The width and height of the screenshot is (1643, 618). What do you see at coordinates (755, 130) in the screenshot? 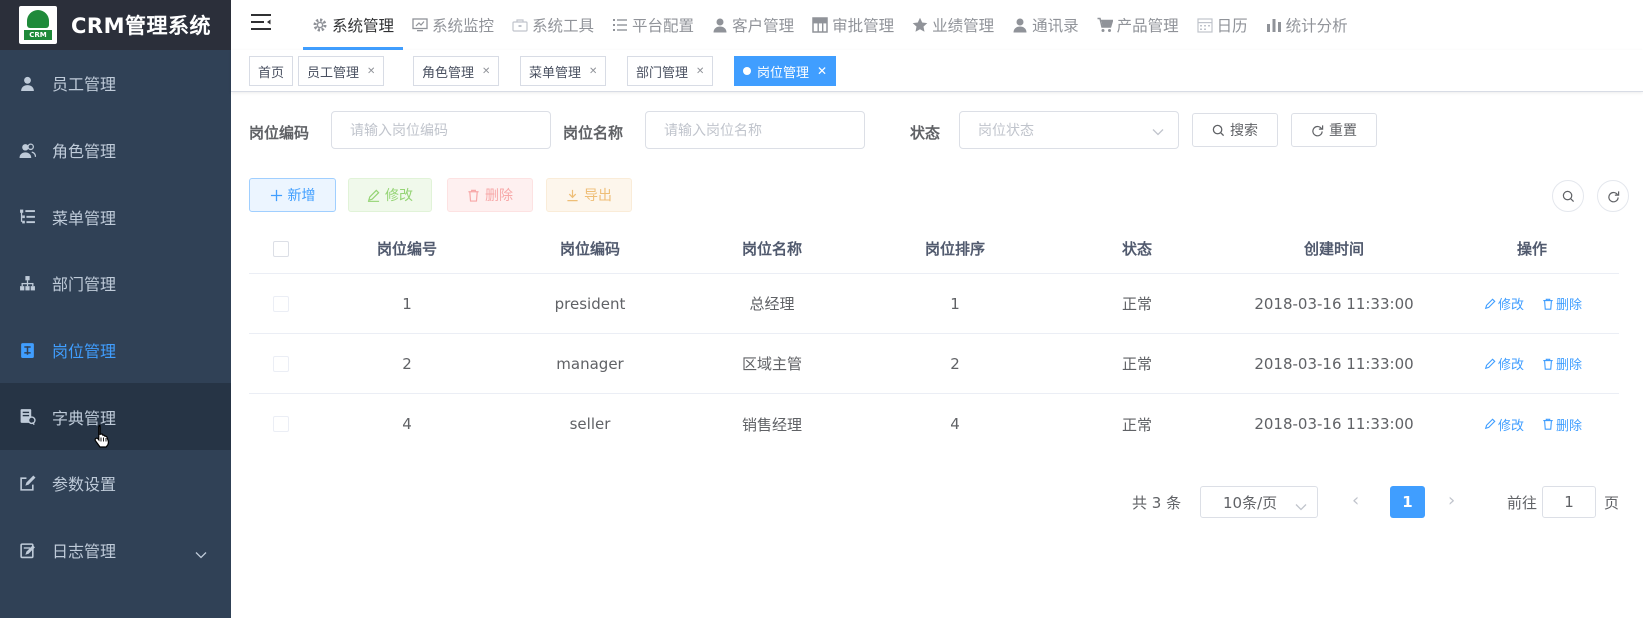
I see `post-name-input: 请输入岗位名称` at bounding box center [755, 130].